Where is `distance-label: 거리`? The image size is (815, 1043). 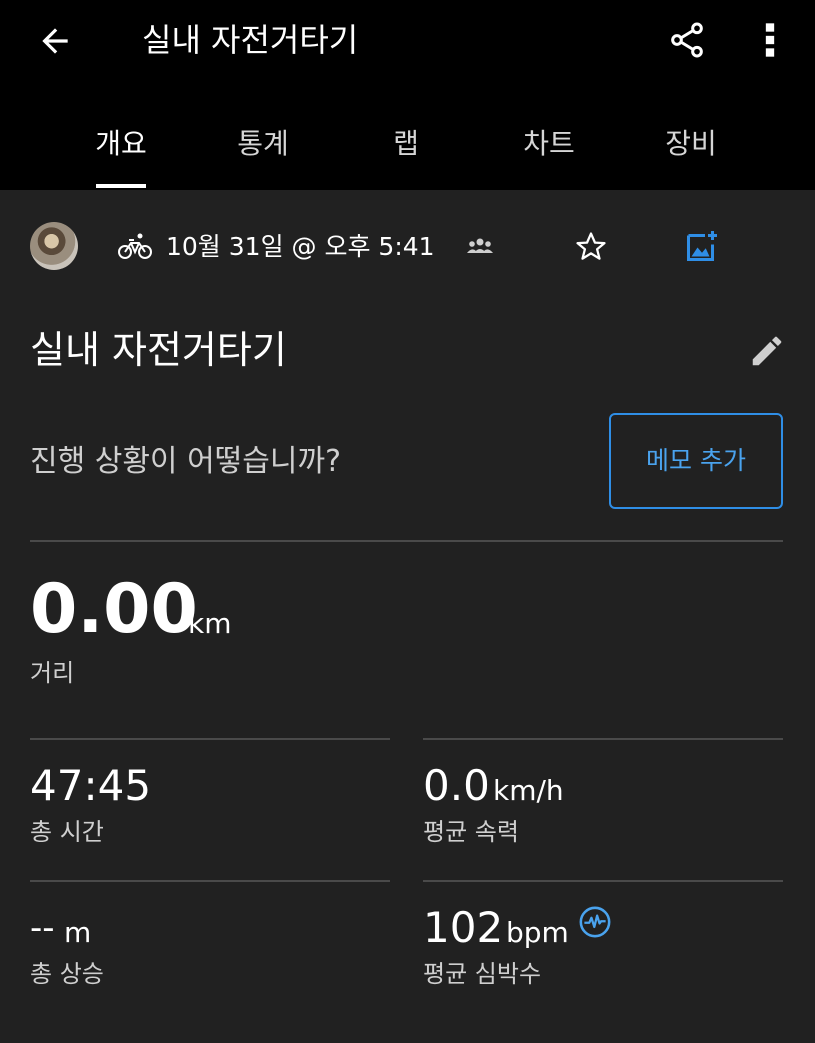
distance-label: 거리 is located at coordinates (52, 673).